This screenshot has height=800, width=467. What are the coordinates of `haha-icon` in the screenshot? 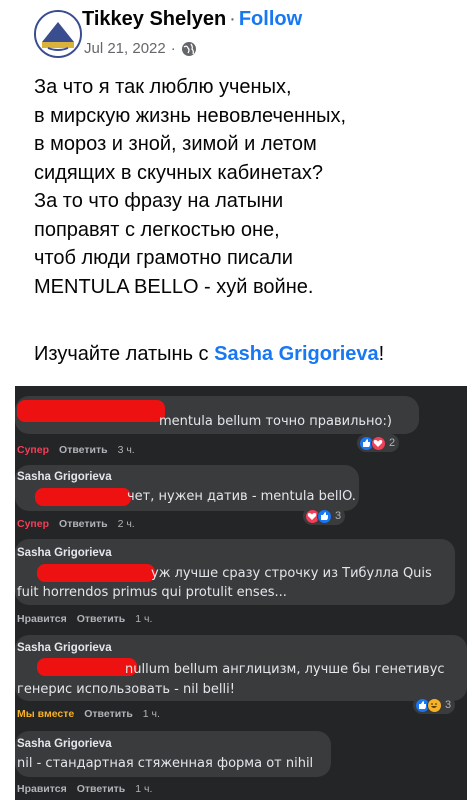 It's located at (434, 705).